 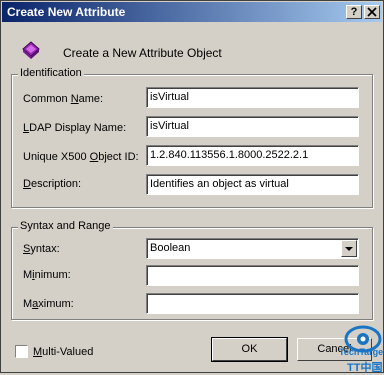 I want to click on attribute-icon, so click(x=31, y=50).